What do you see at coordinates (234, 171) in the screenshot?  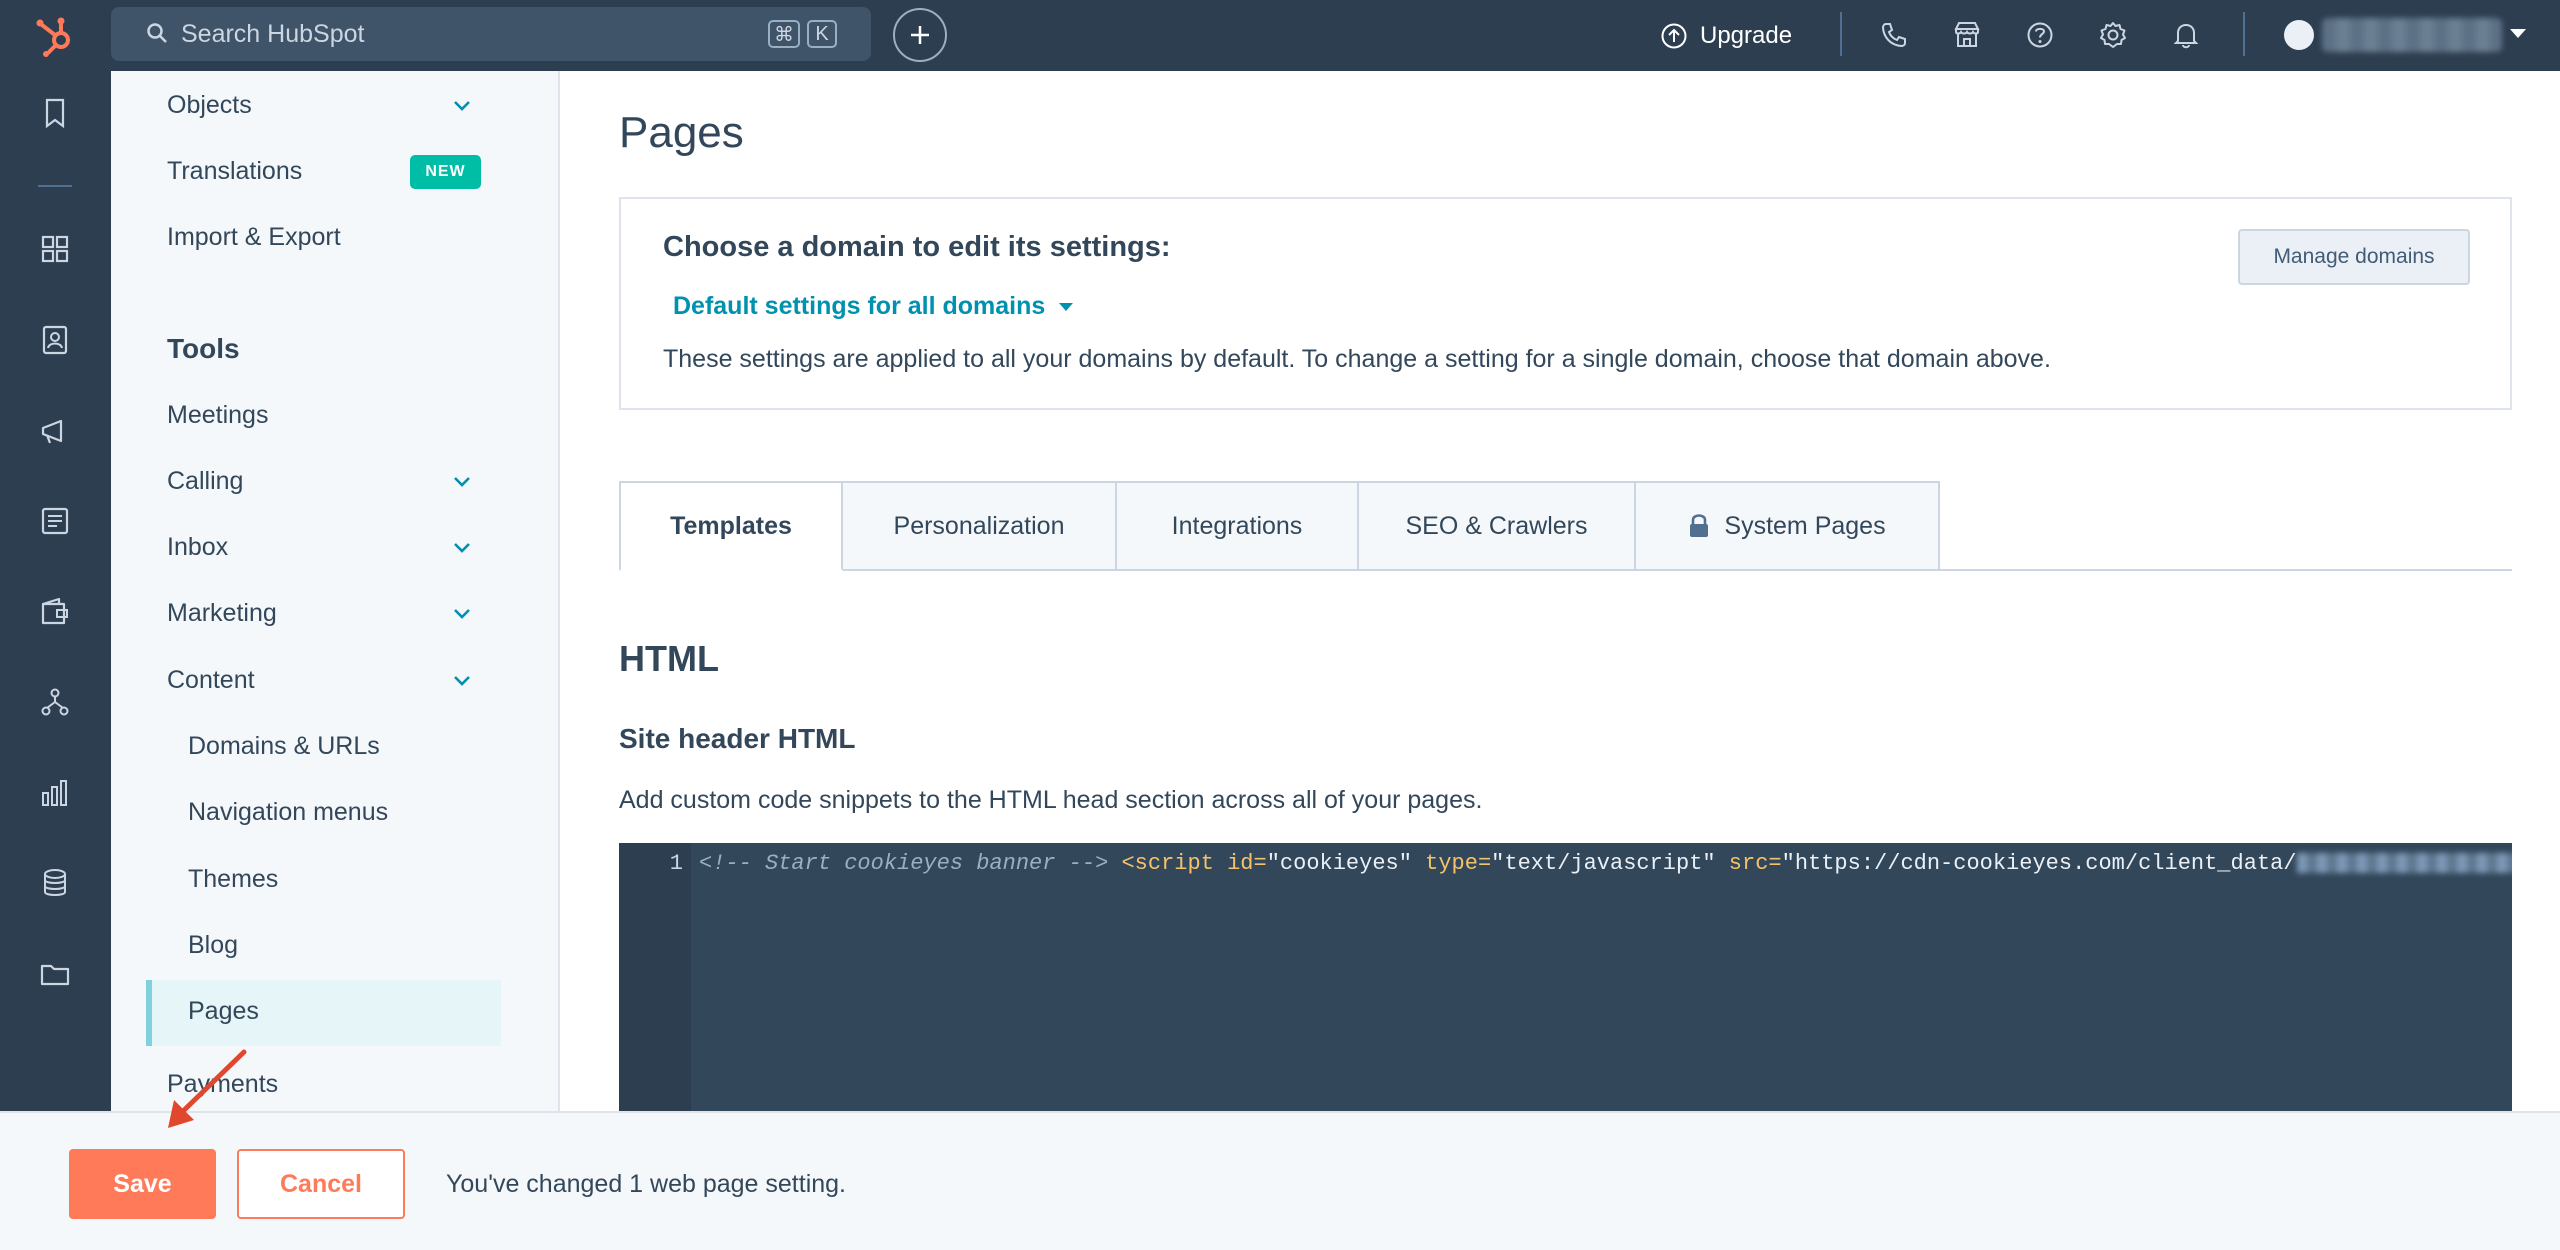 I see `sidebar-item-translations: Translations` at bounding box center [234, 171].